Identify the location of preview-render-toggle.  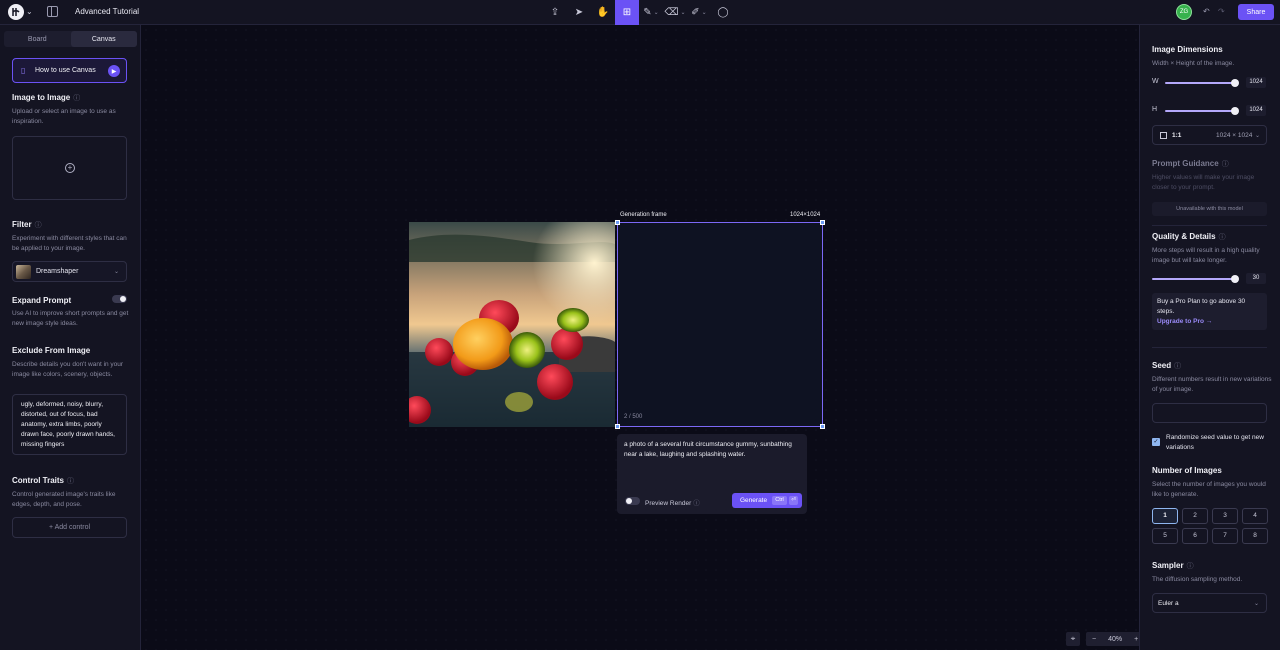
(632, 501).